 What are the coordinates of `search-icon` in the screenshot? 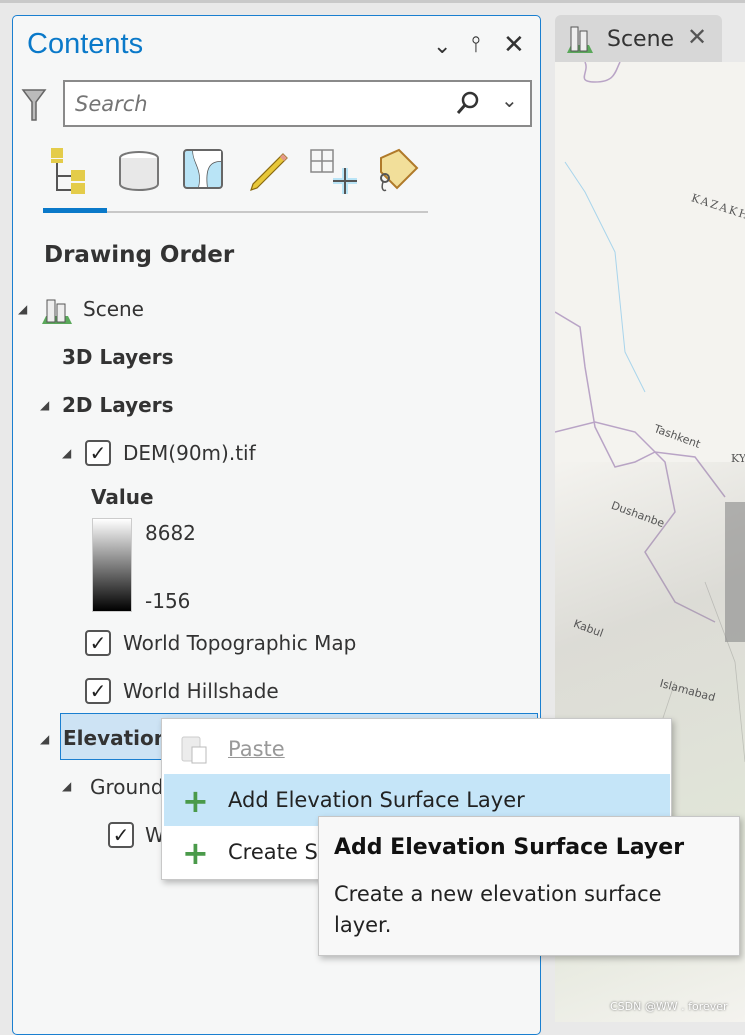 It's located at (468, 105).